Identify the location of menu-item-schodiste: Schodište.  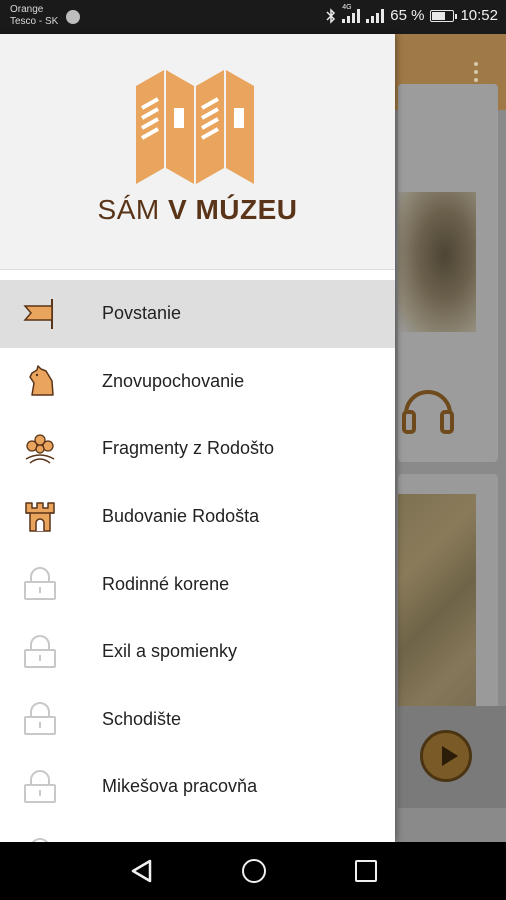
(197, 720).